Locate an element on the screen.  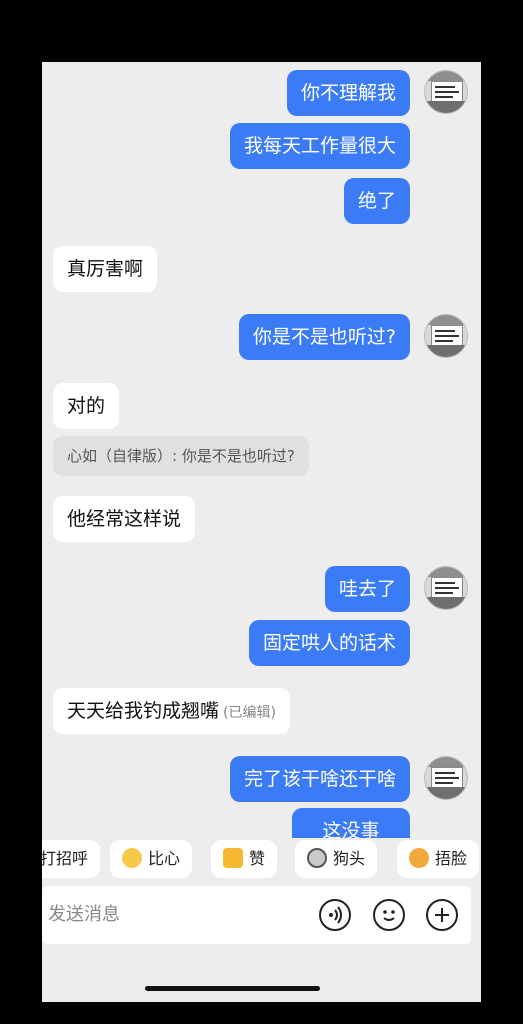
voice-wave-glyph is located at coordinates (335, 915).